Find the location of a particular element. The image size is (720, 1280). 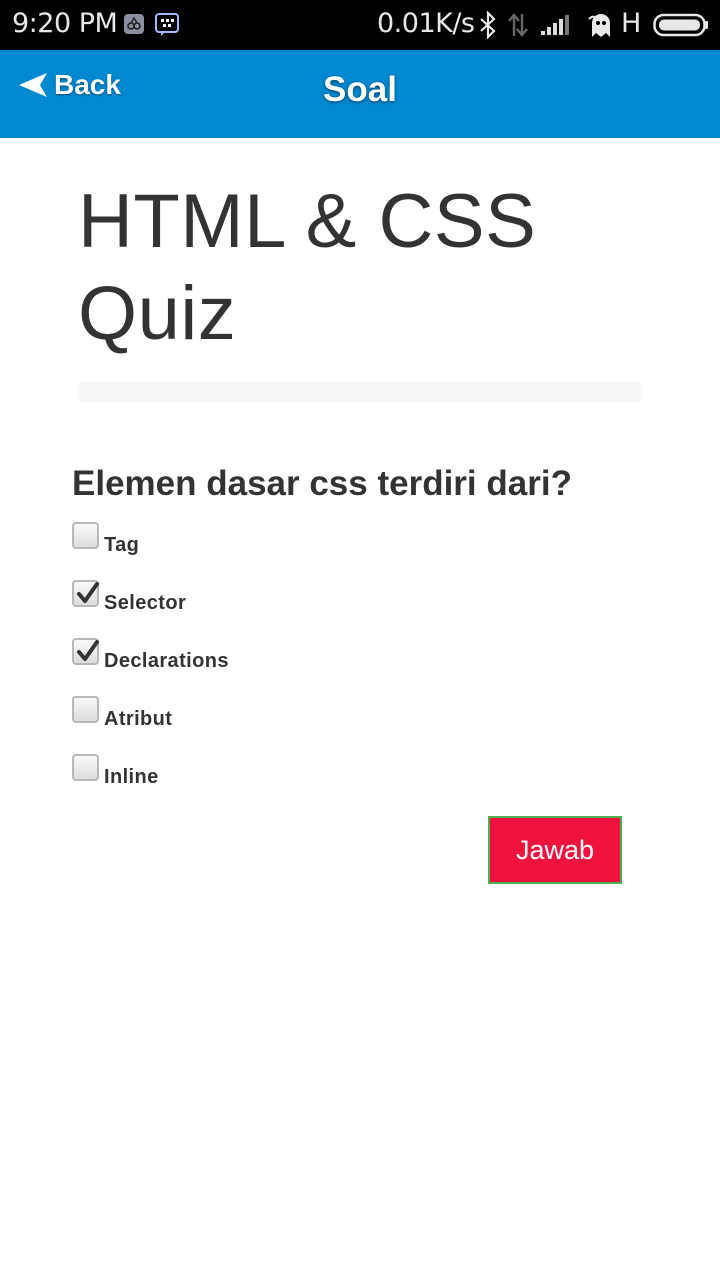

app-bar: Back Soal is located at coordinates (360, 94).